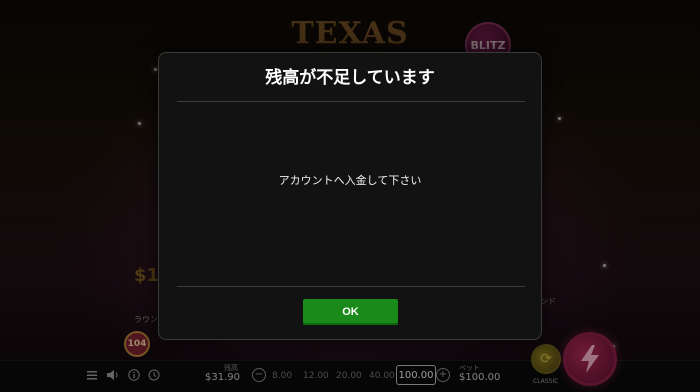  What do you see at coordinates (350, 78) in the screenshot?
I see `dialog-title: 残高が不足しています` at bounding box center [350, 78].